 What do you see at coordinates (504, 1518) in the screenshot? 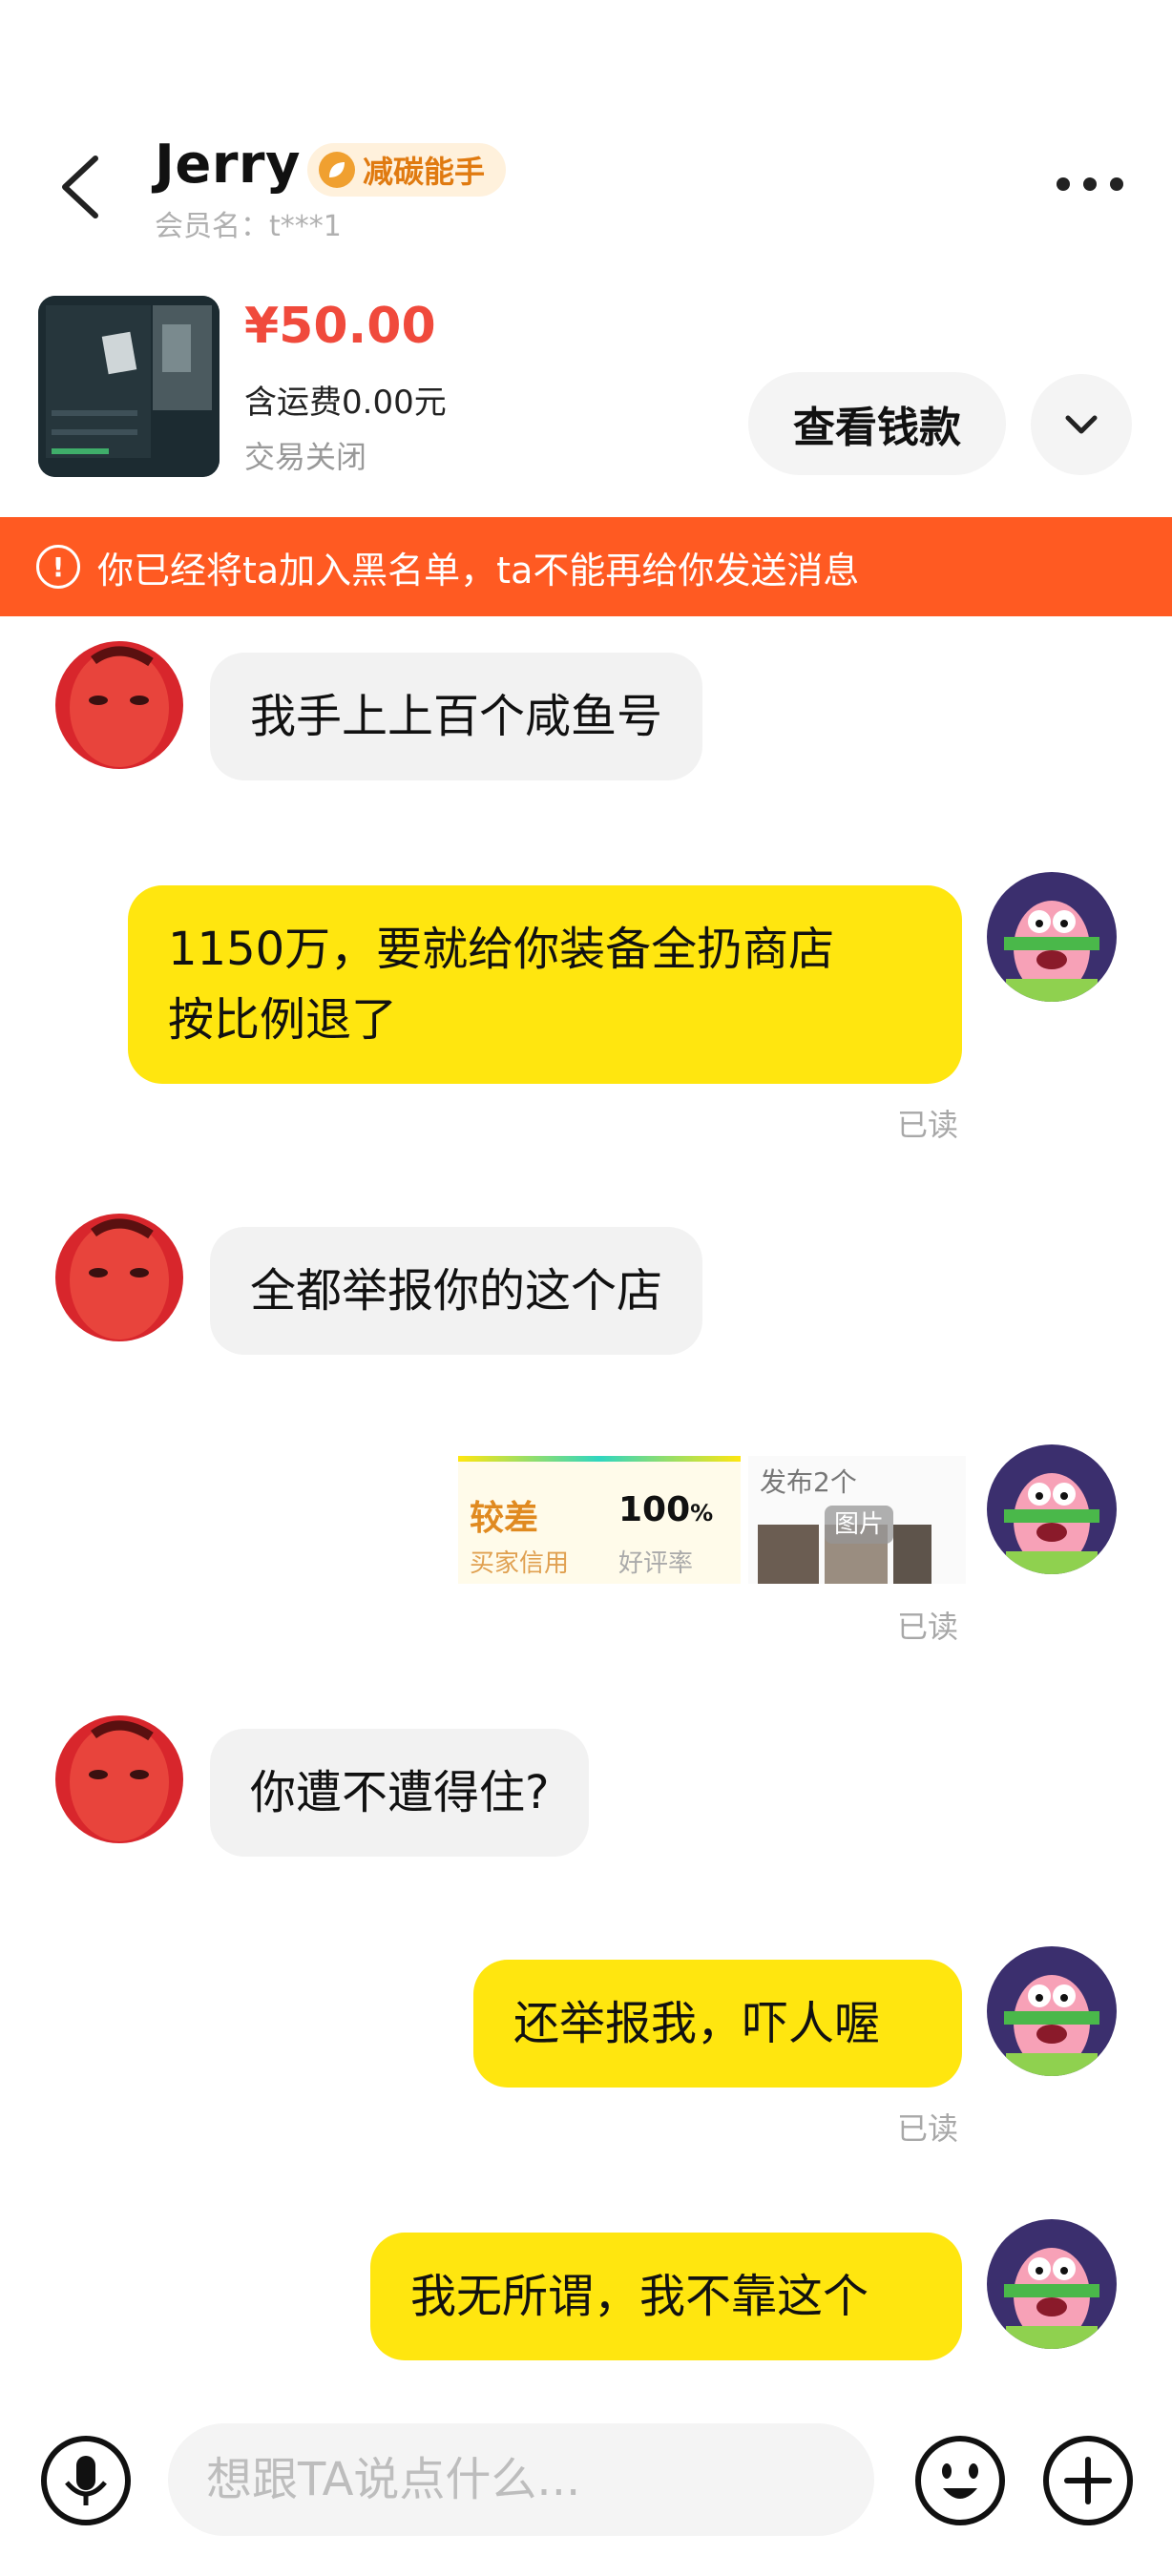
I see `buyer-credit-value: 较差` at bounding box center [504, 1518].